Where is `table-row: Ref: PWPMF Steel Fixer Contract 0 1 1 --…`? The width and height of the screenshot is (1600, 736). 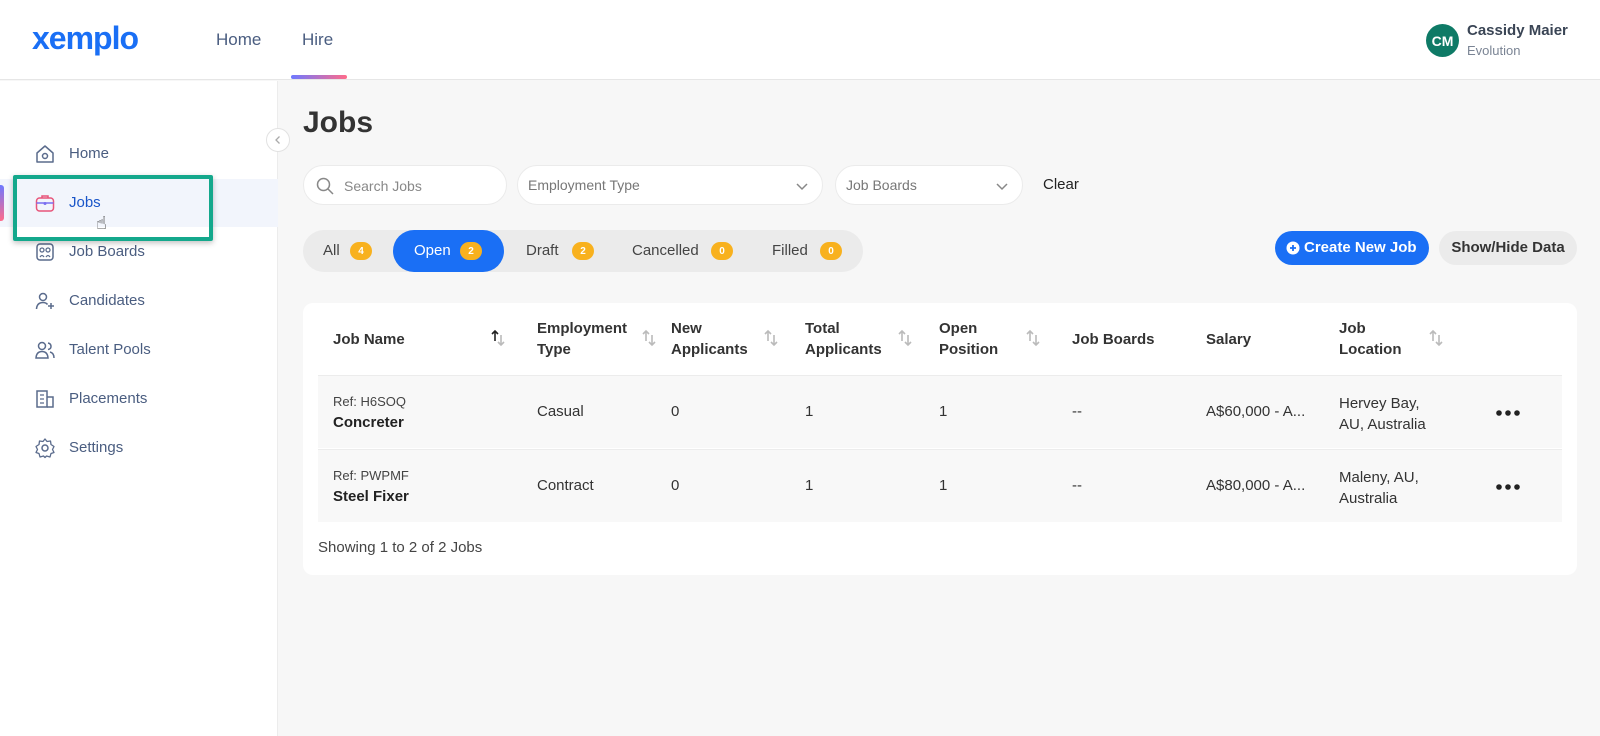 table-row: Ref: PWPMF Steel Fixer Contract 0 1 1 --… is located at coordinates (940, 485).